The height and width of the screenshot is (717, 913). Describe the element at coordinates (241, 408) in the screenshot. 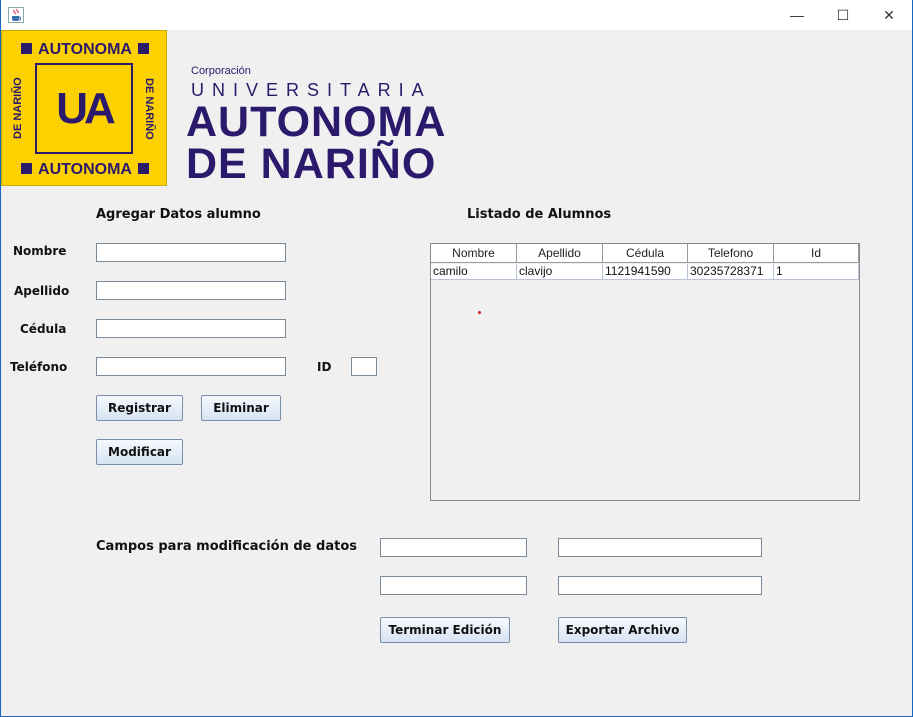

I see `eliminar-button: Eliminar` at that location.